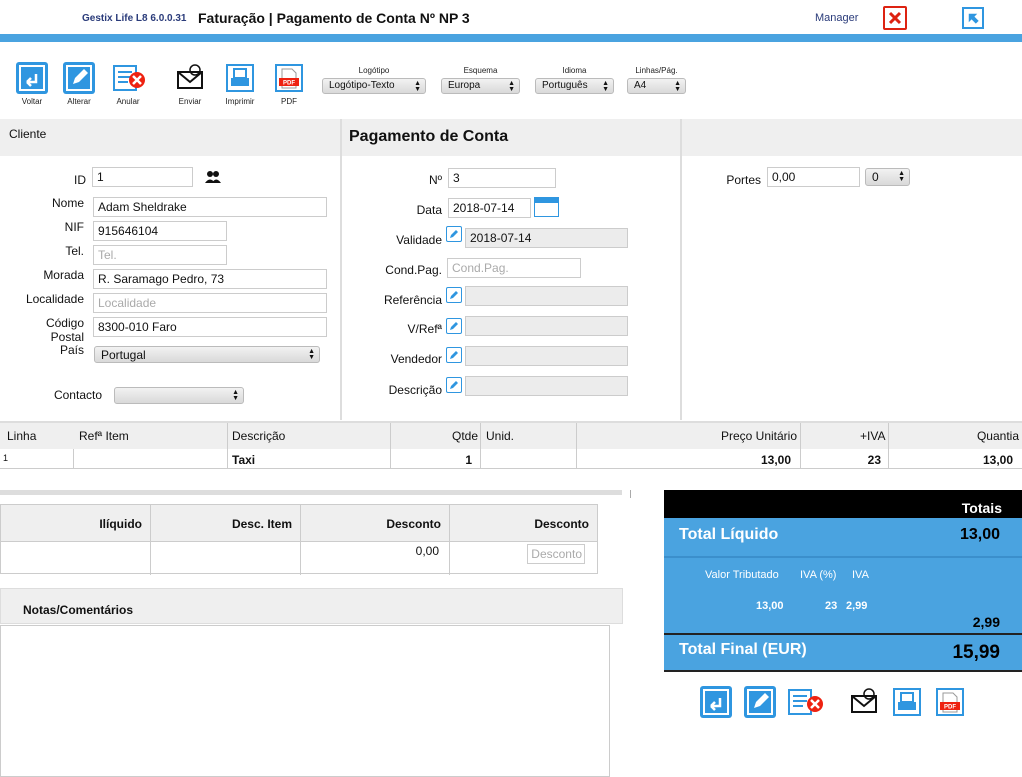 This screenshot has height=777, width=1022. Describe the element at coordinates (415, 390) in the screenshot. I see `description-label: Descrição` at that location.